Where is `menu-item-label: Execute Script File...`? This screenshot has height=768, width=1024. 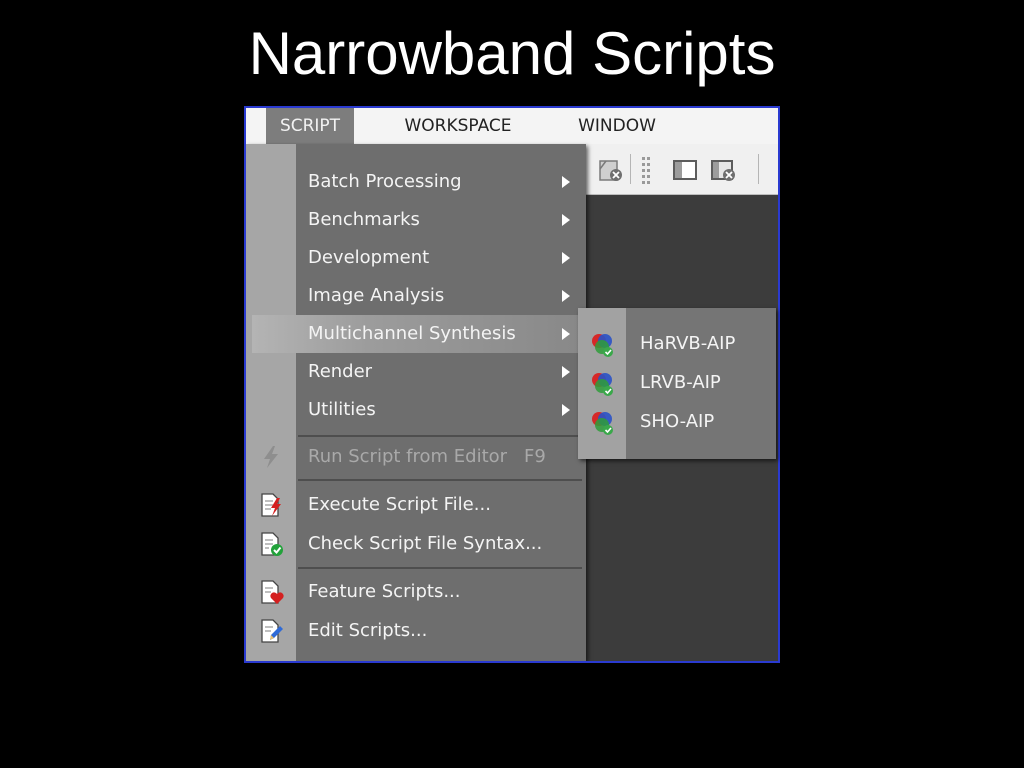 menu-item-label: Execute Script File... is located at coordinates (399, 504).